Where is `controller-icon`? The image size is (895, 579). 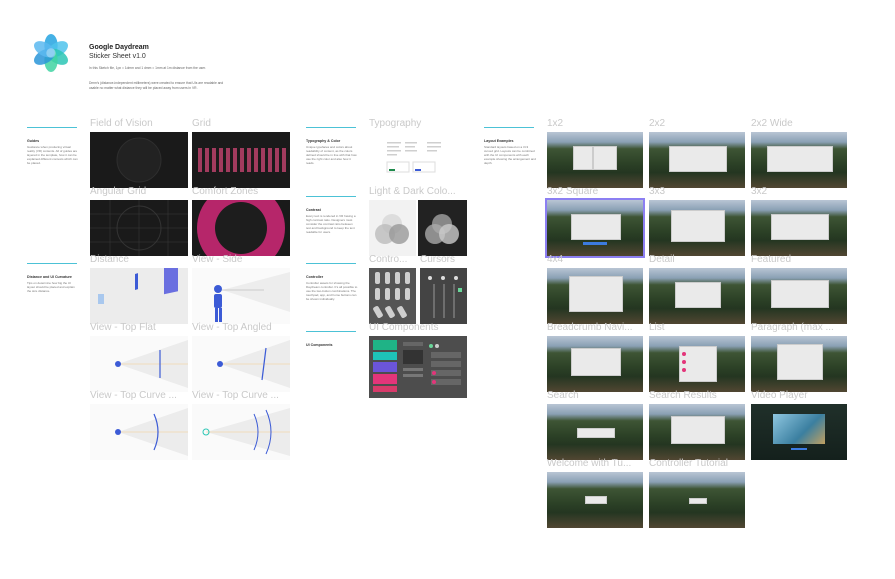 controller-icon is located at coordinates (391, 295).